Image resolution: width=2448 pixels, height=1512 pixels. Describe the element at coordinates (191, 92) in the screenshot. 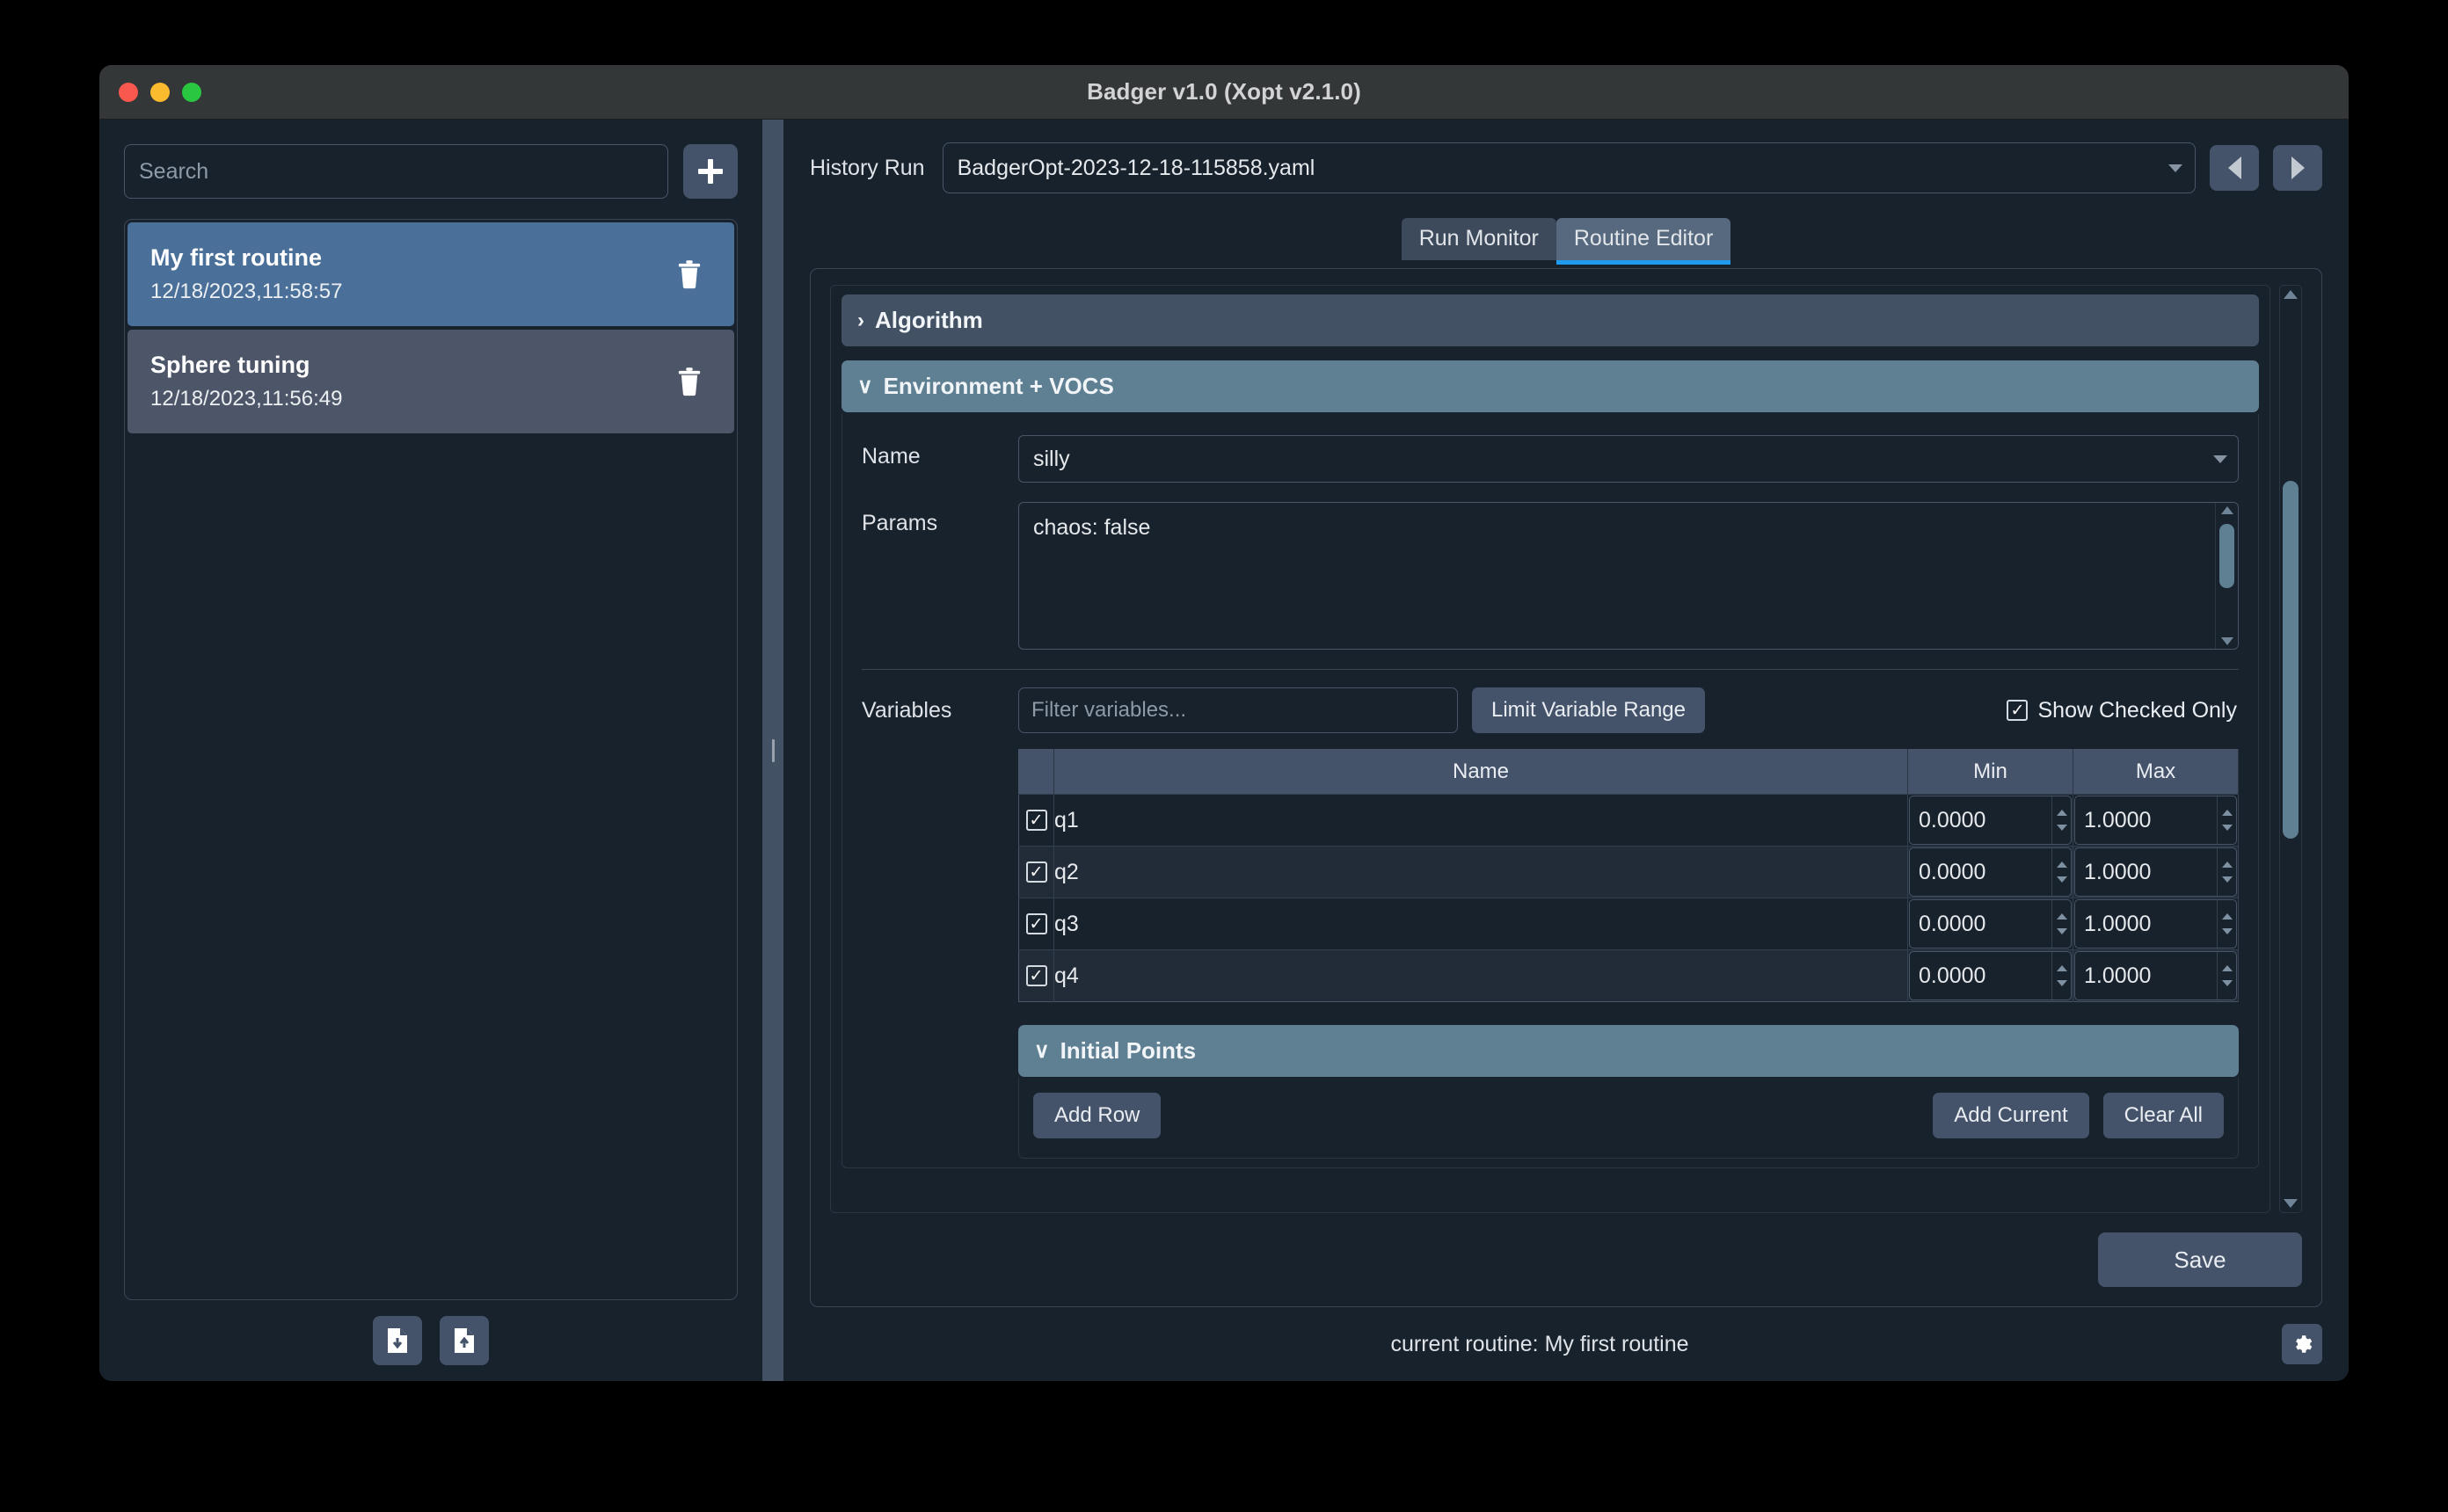

I see `maximize-button` at that location.